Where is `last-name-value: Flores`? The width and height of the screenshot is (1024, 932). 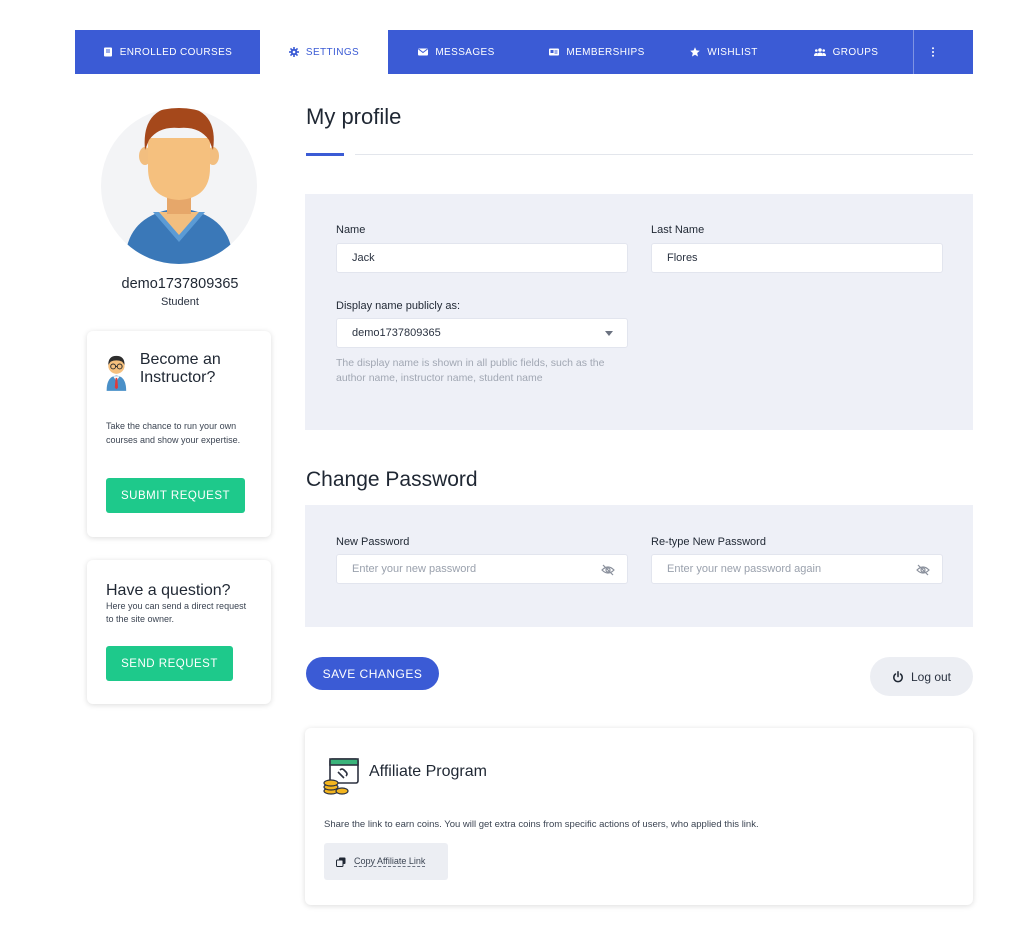
last-name-value: Flores is located at coordinates (682, 258).